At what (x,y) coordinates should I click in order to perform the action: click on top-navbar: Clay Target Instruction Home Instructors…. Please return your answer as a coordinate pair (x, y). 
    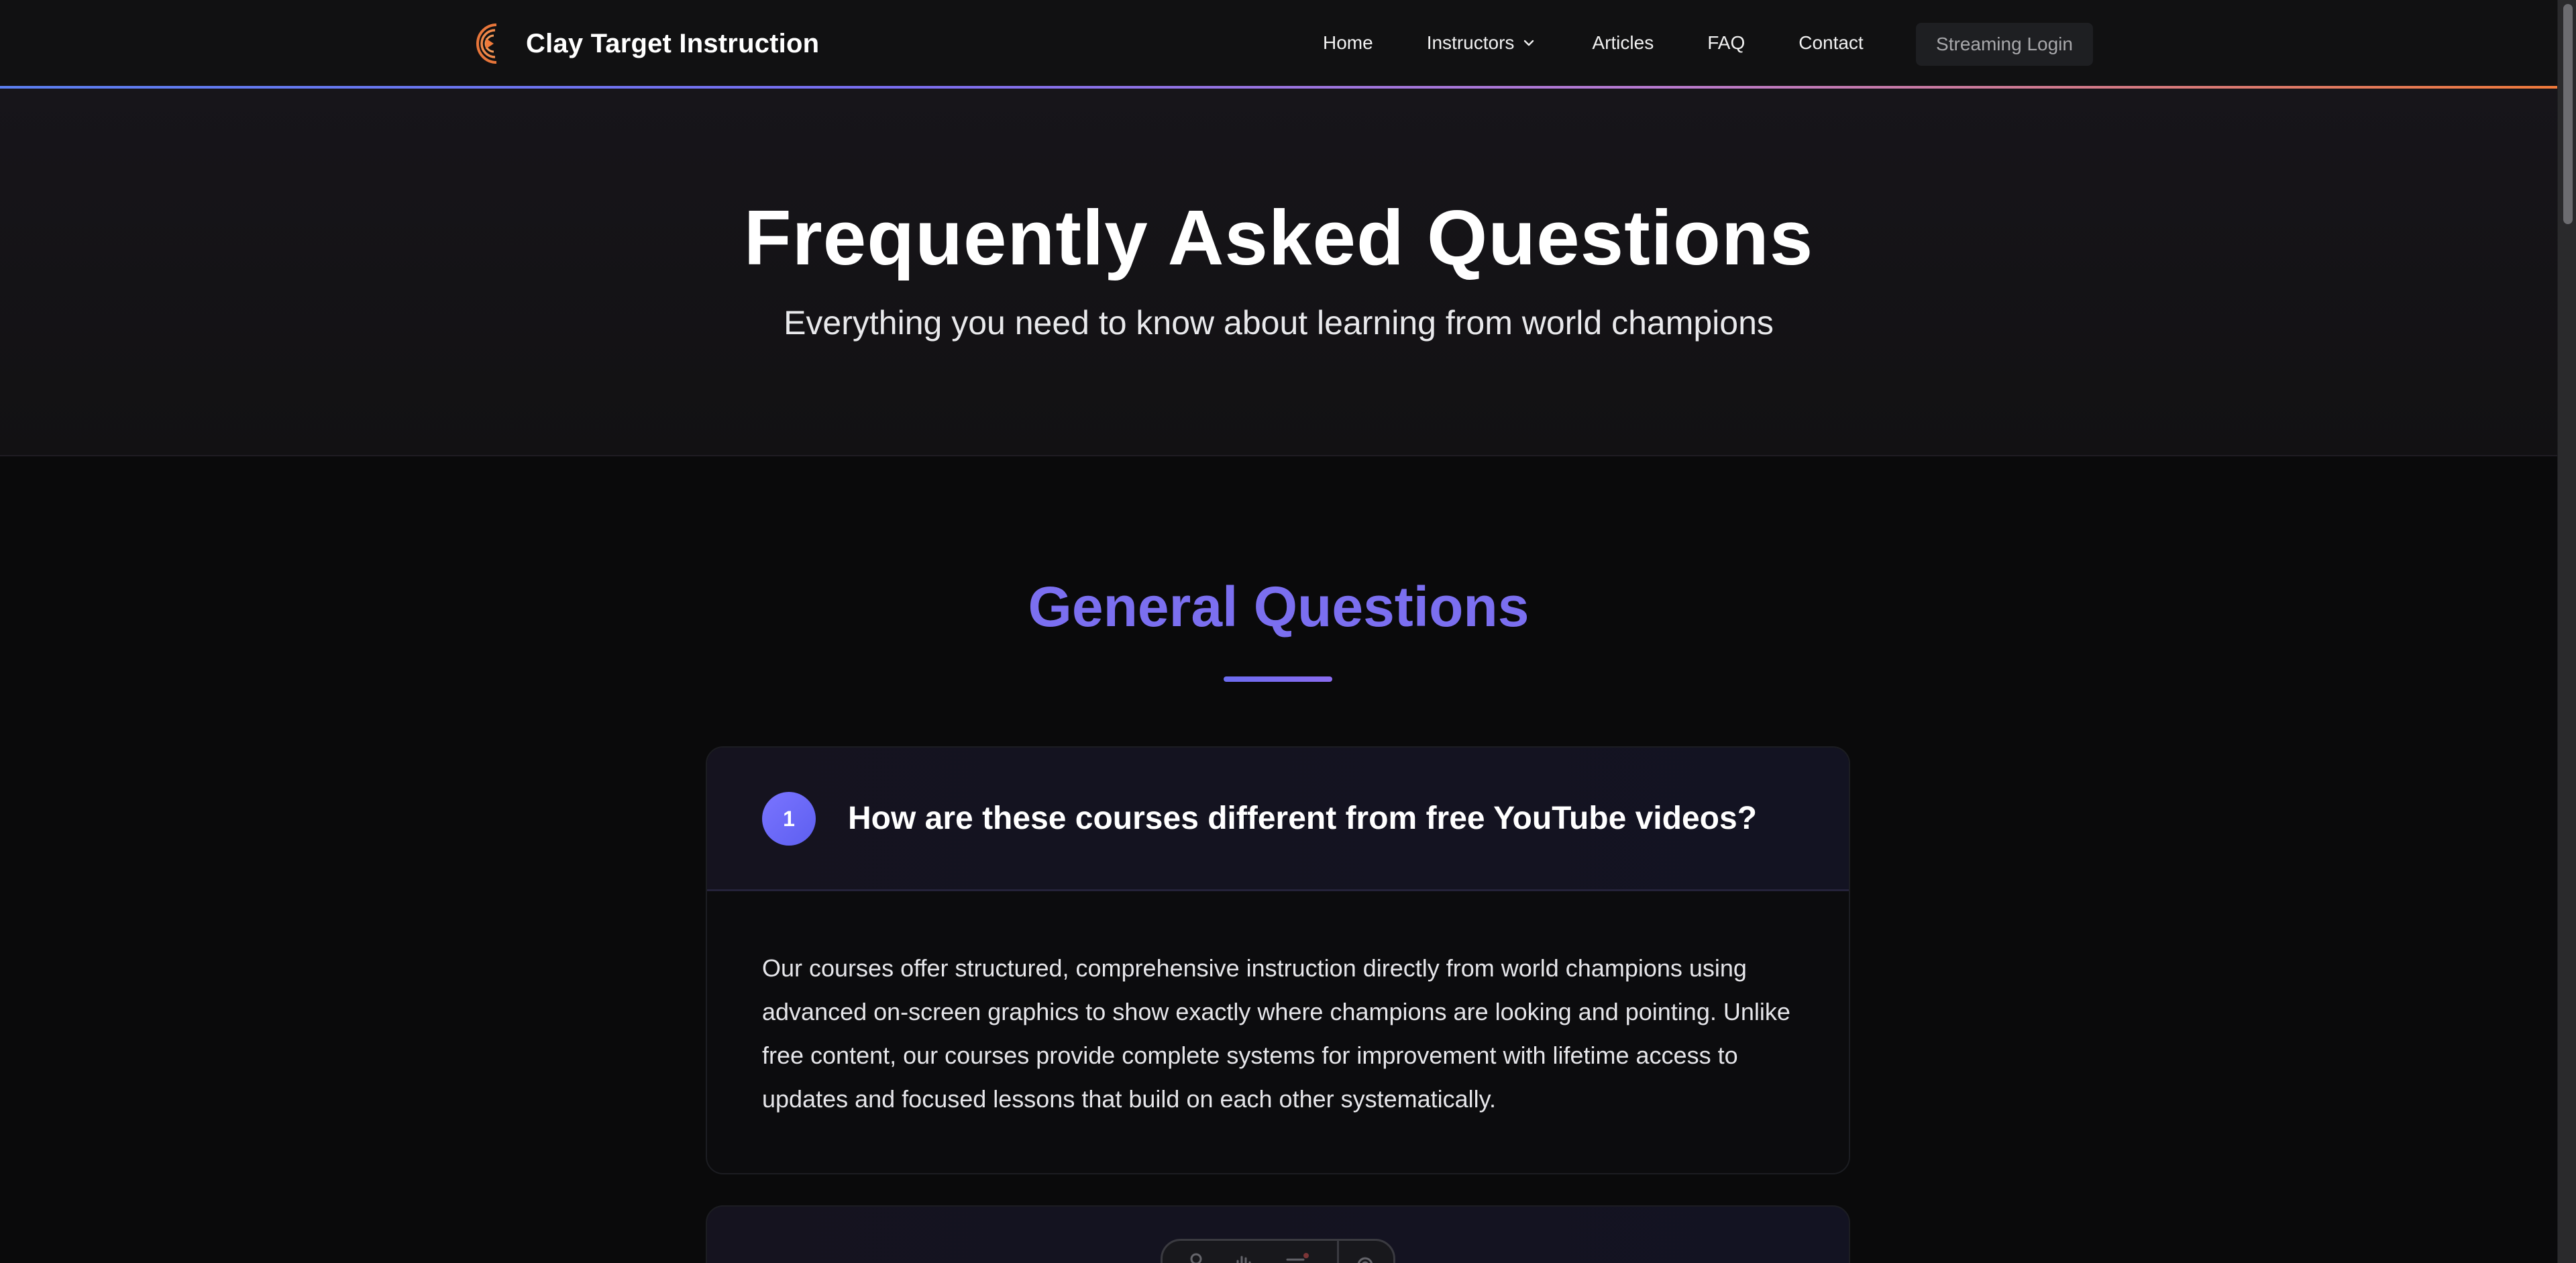
    Looking at the image, I should click on (1278, 43).